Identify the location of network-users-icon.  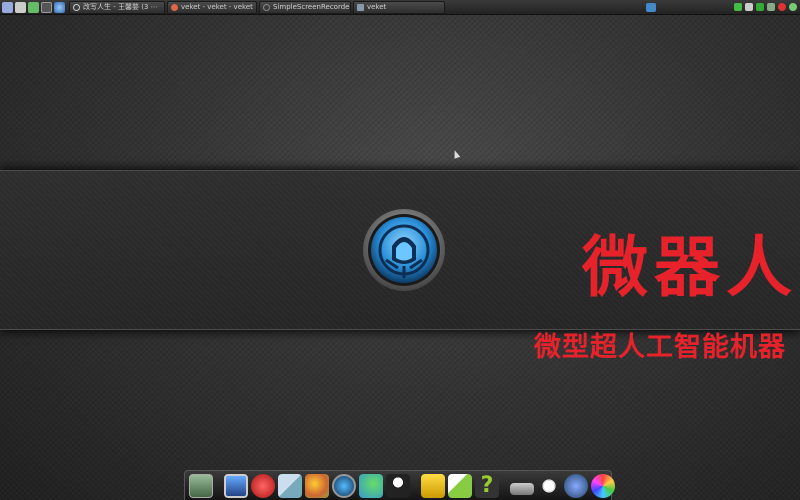
(371, 485).